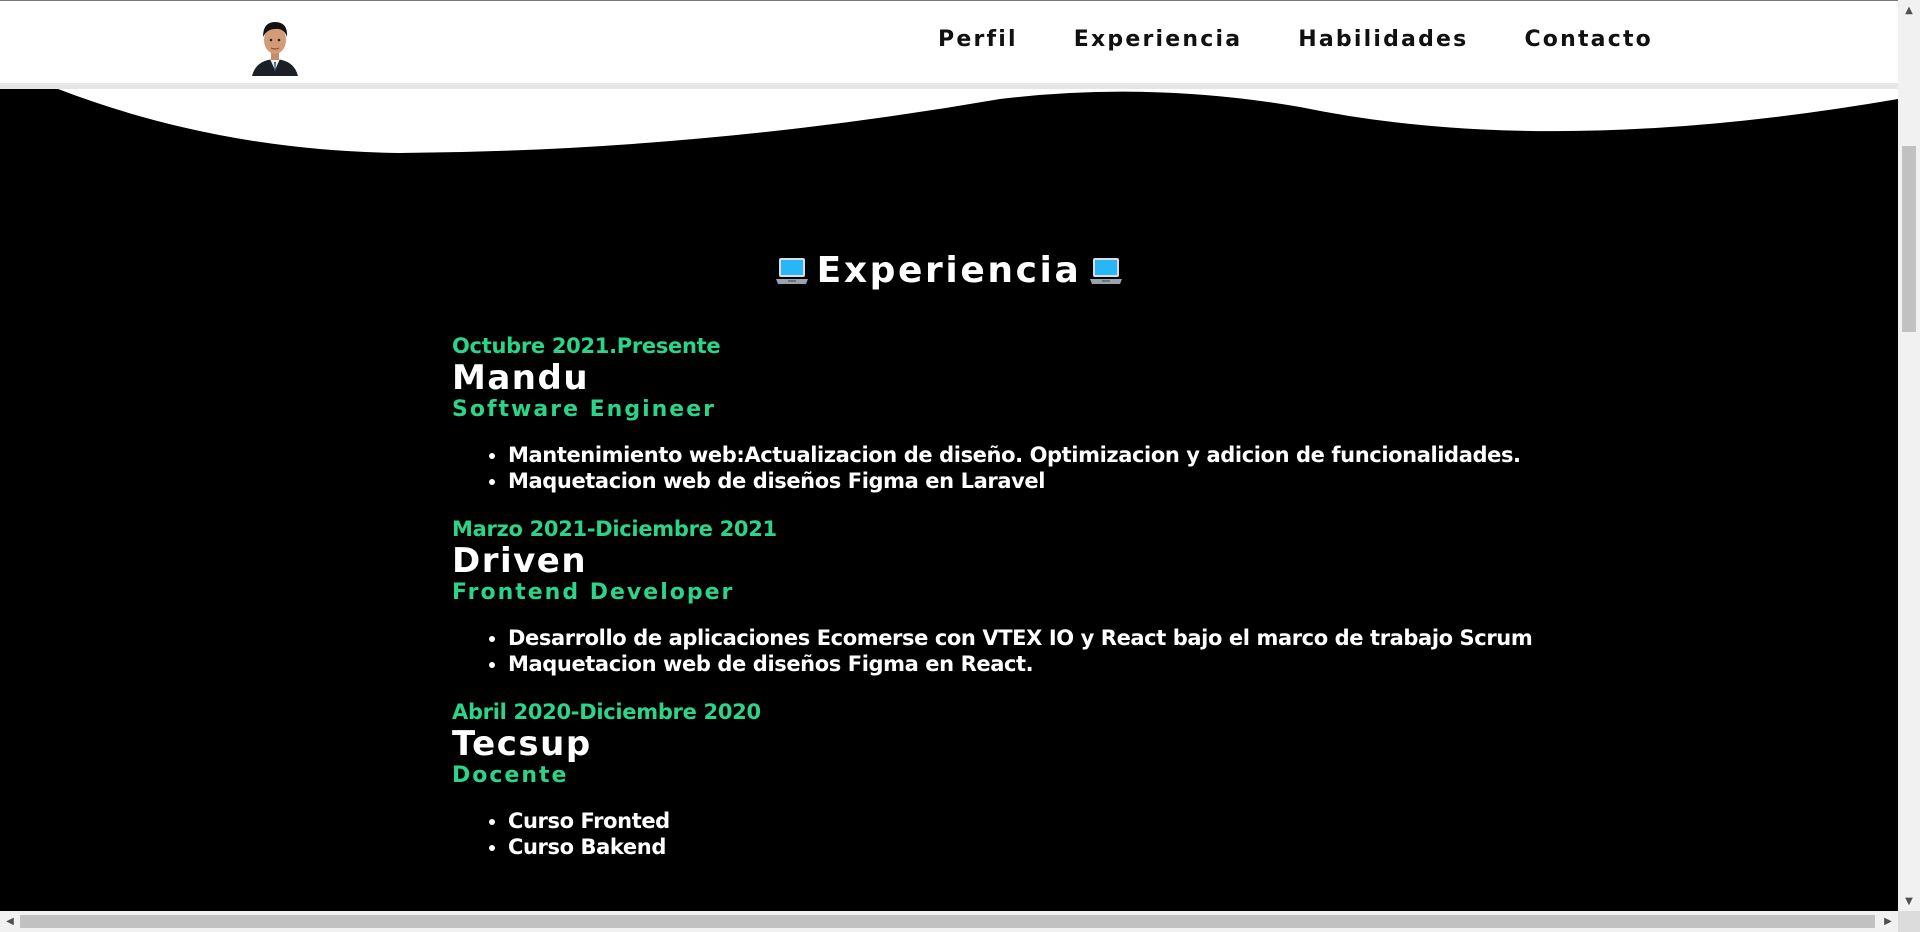  Describe the element at coordinates (586, 346) in the screenshot. I see `experience-period: Octubre 2021.Presente` at that location.